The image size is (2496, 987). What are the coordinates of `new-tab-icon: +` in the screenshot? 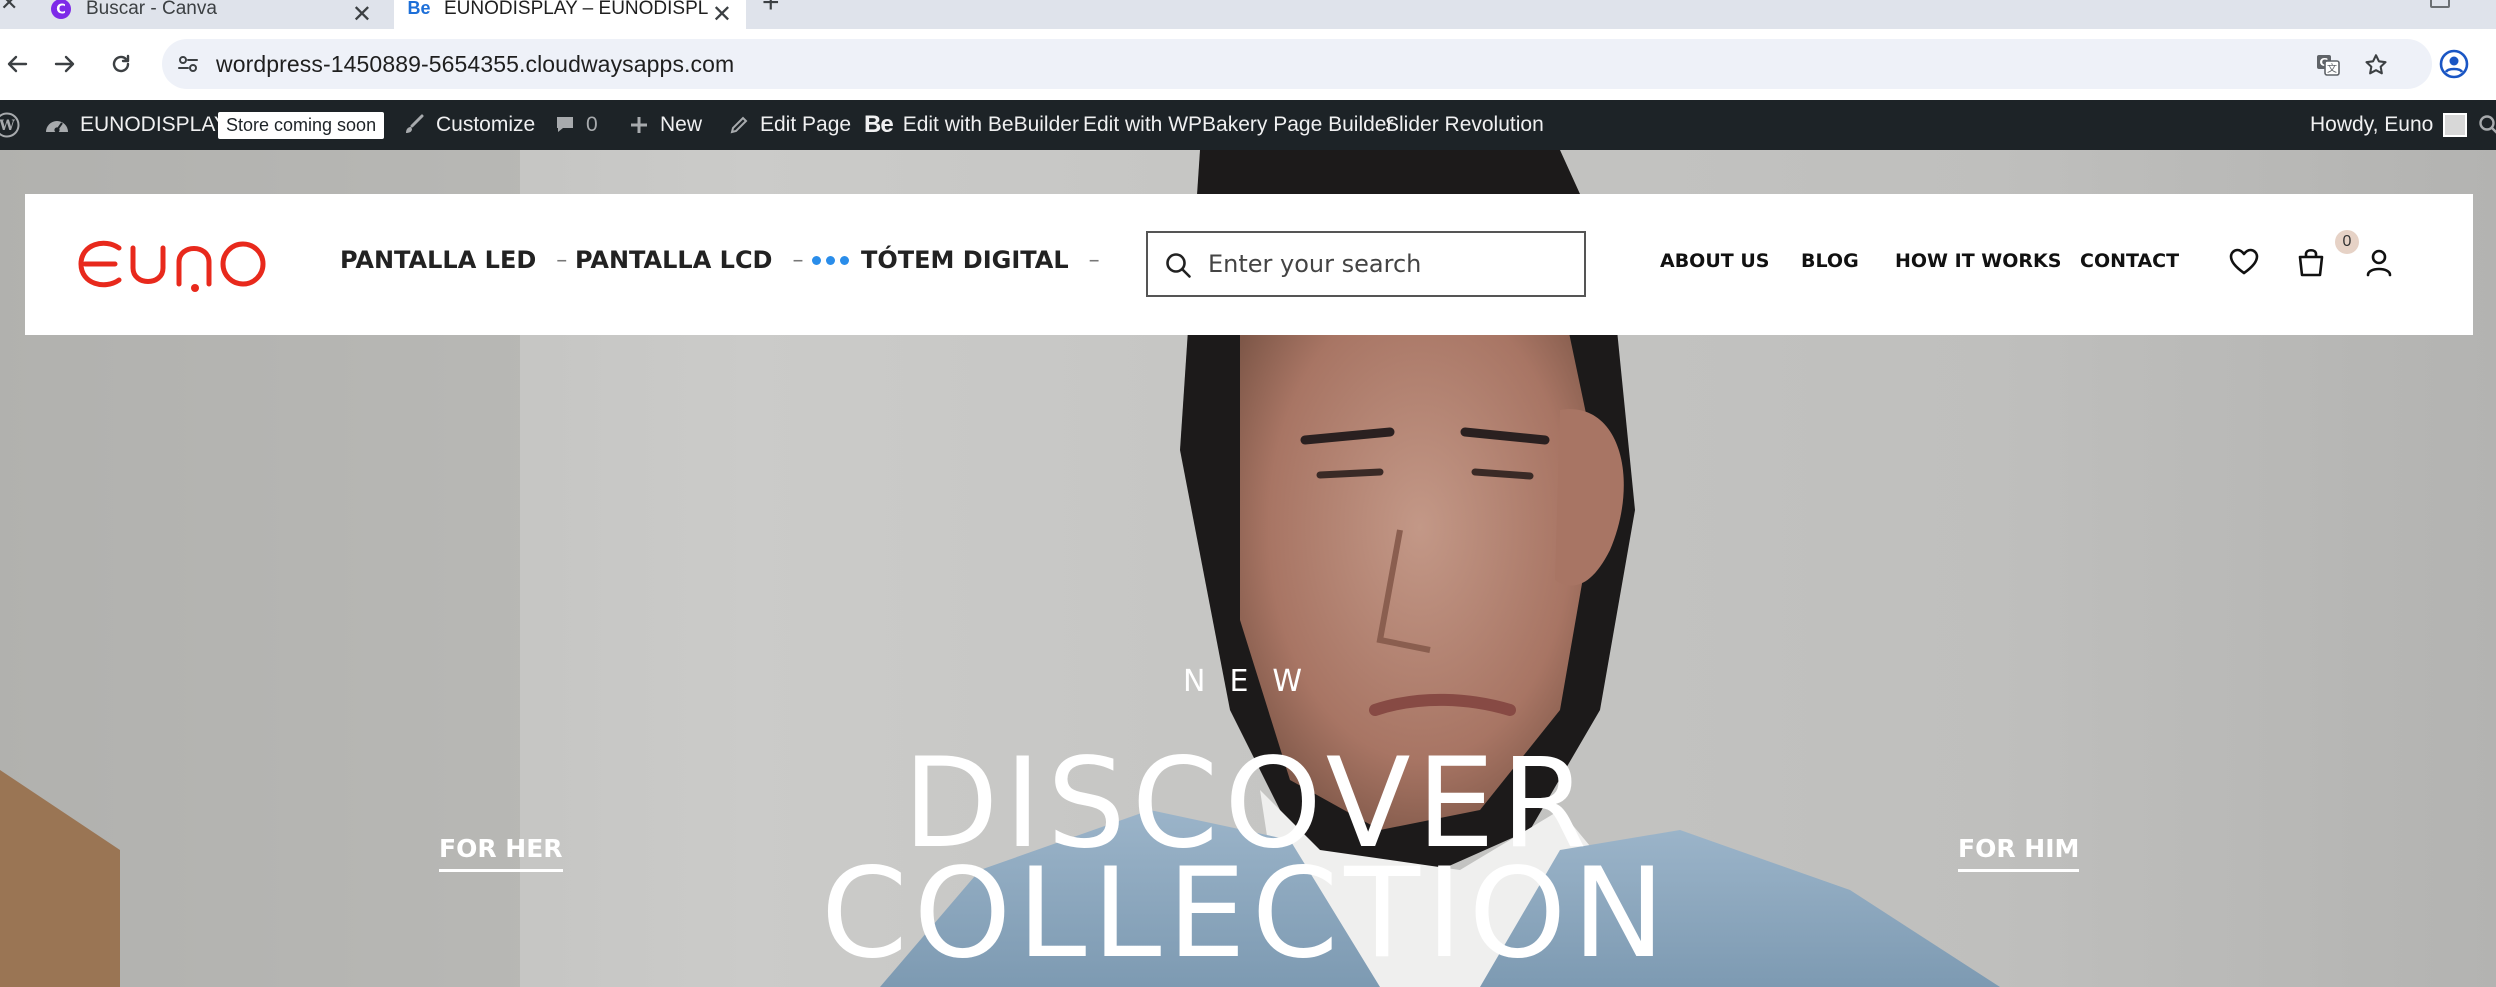 It's located at (771, 10).